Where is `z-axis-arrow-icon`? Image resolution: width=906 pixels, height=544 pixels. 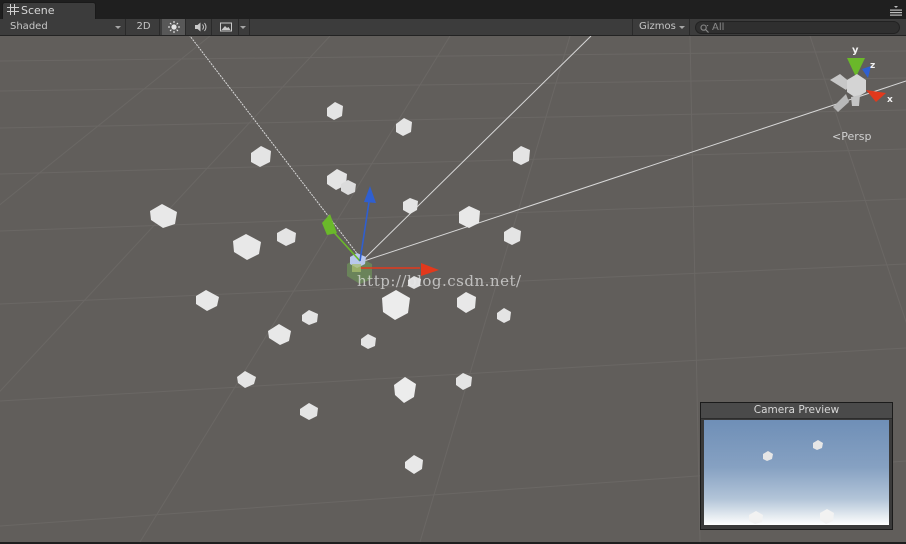 z-axis-arrow-icon is located at coordinates (370, 194).